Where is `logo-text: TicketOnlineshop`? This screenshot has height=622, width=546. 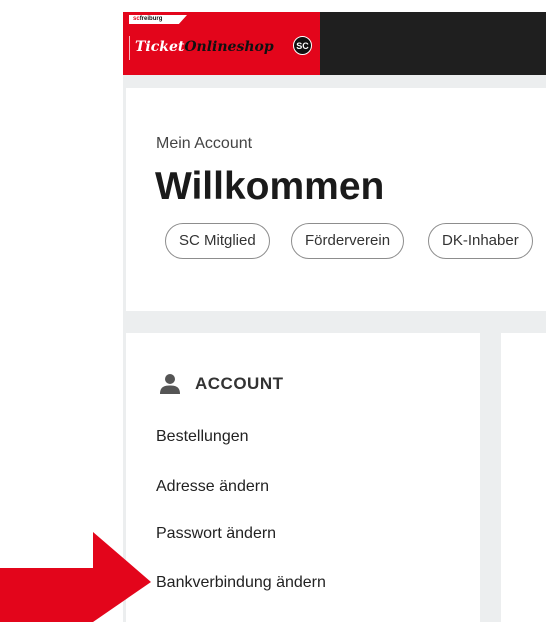 logo-text: TicketOnlineshop is located at coordinates (204, 47).